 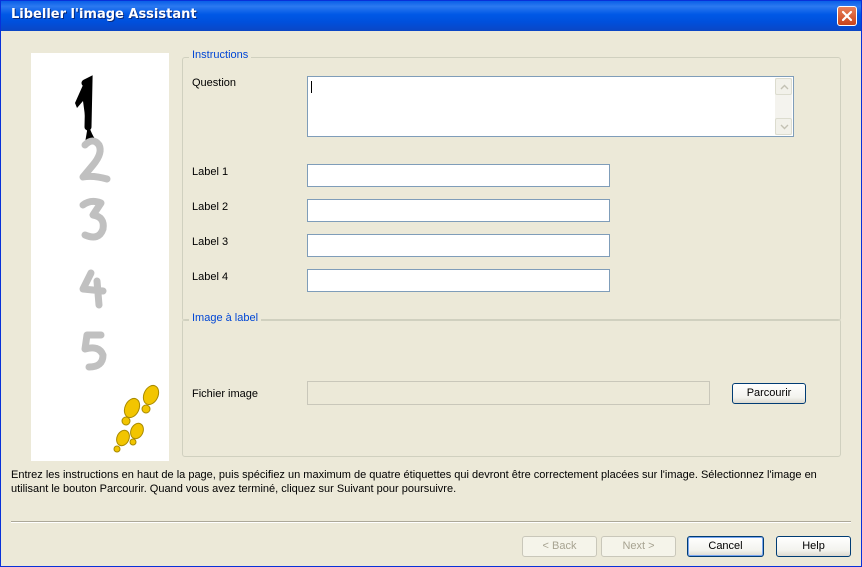 What do you see at coordinates (220, 55) in the screenshot?
I see `instructions-legend: Instructions` at bounding box center [220, 55].